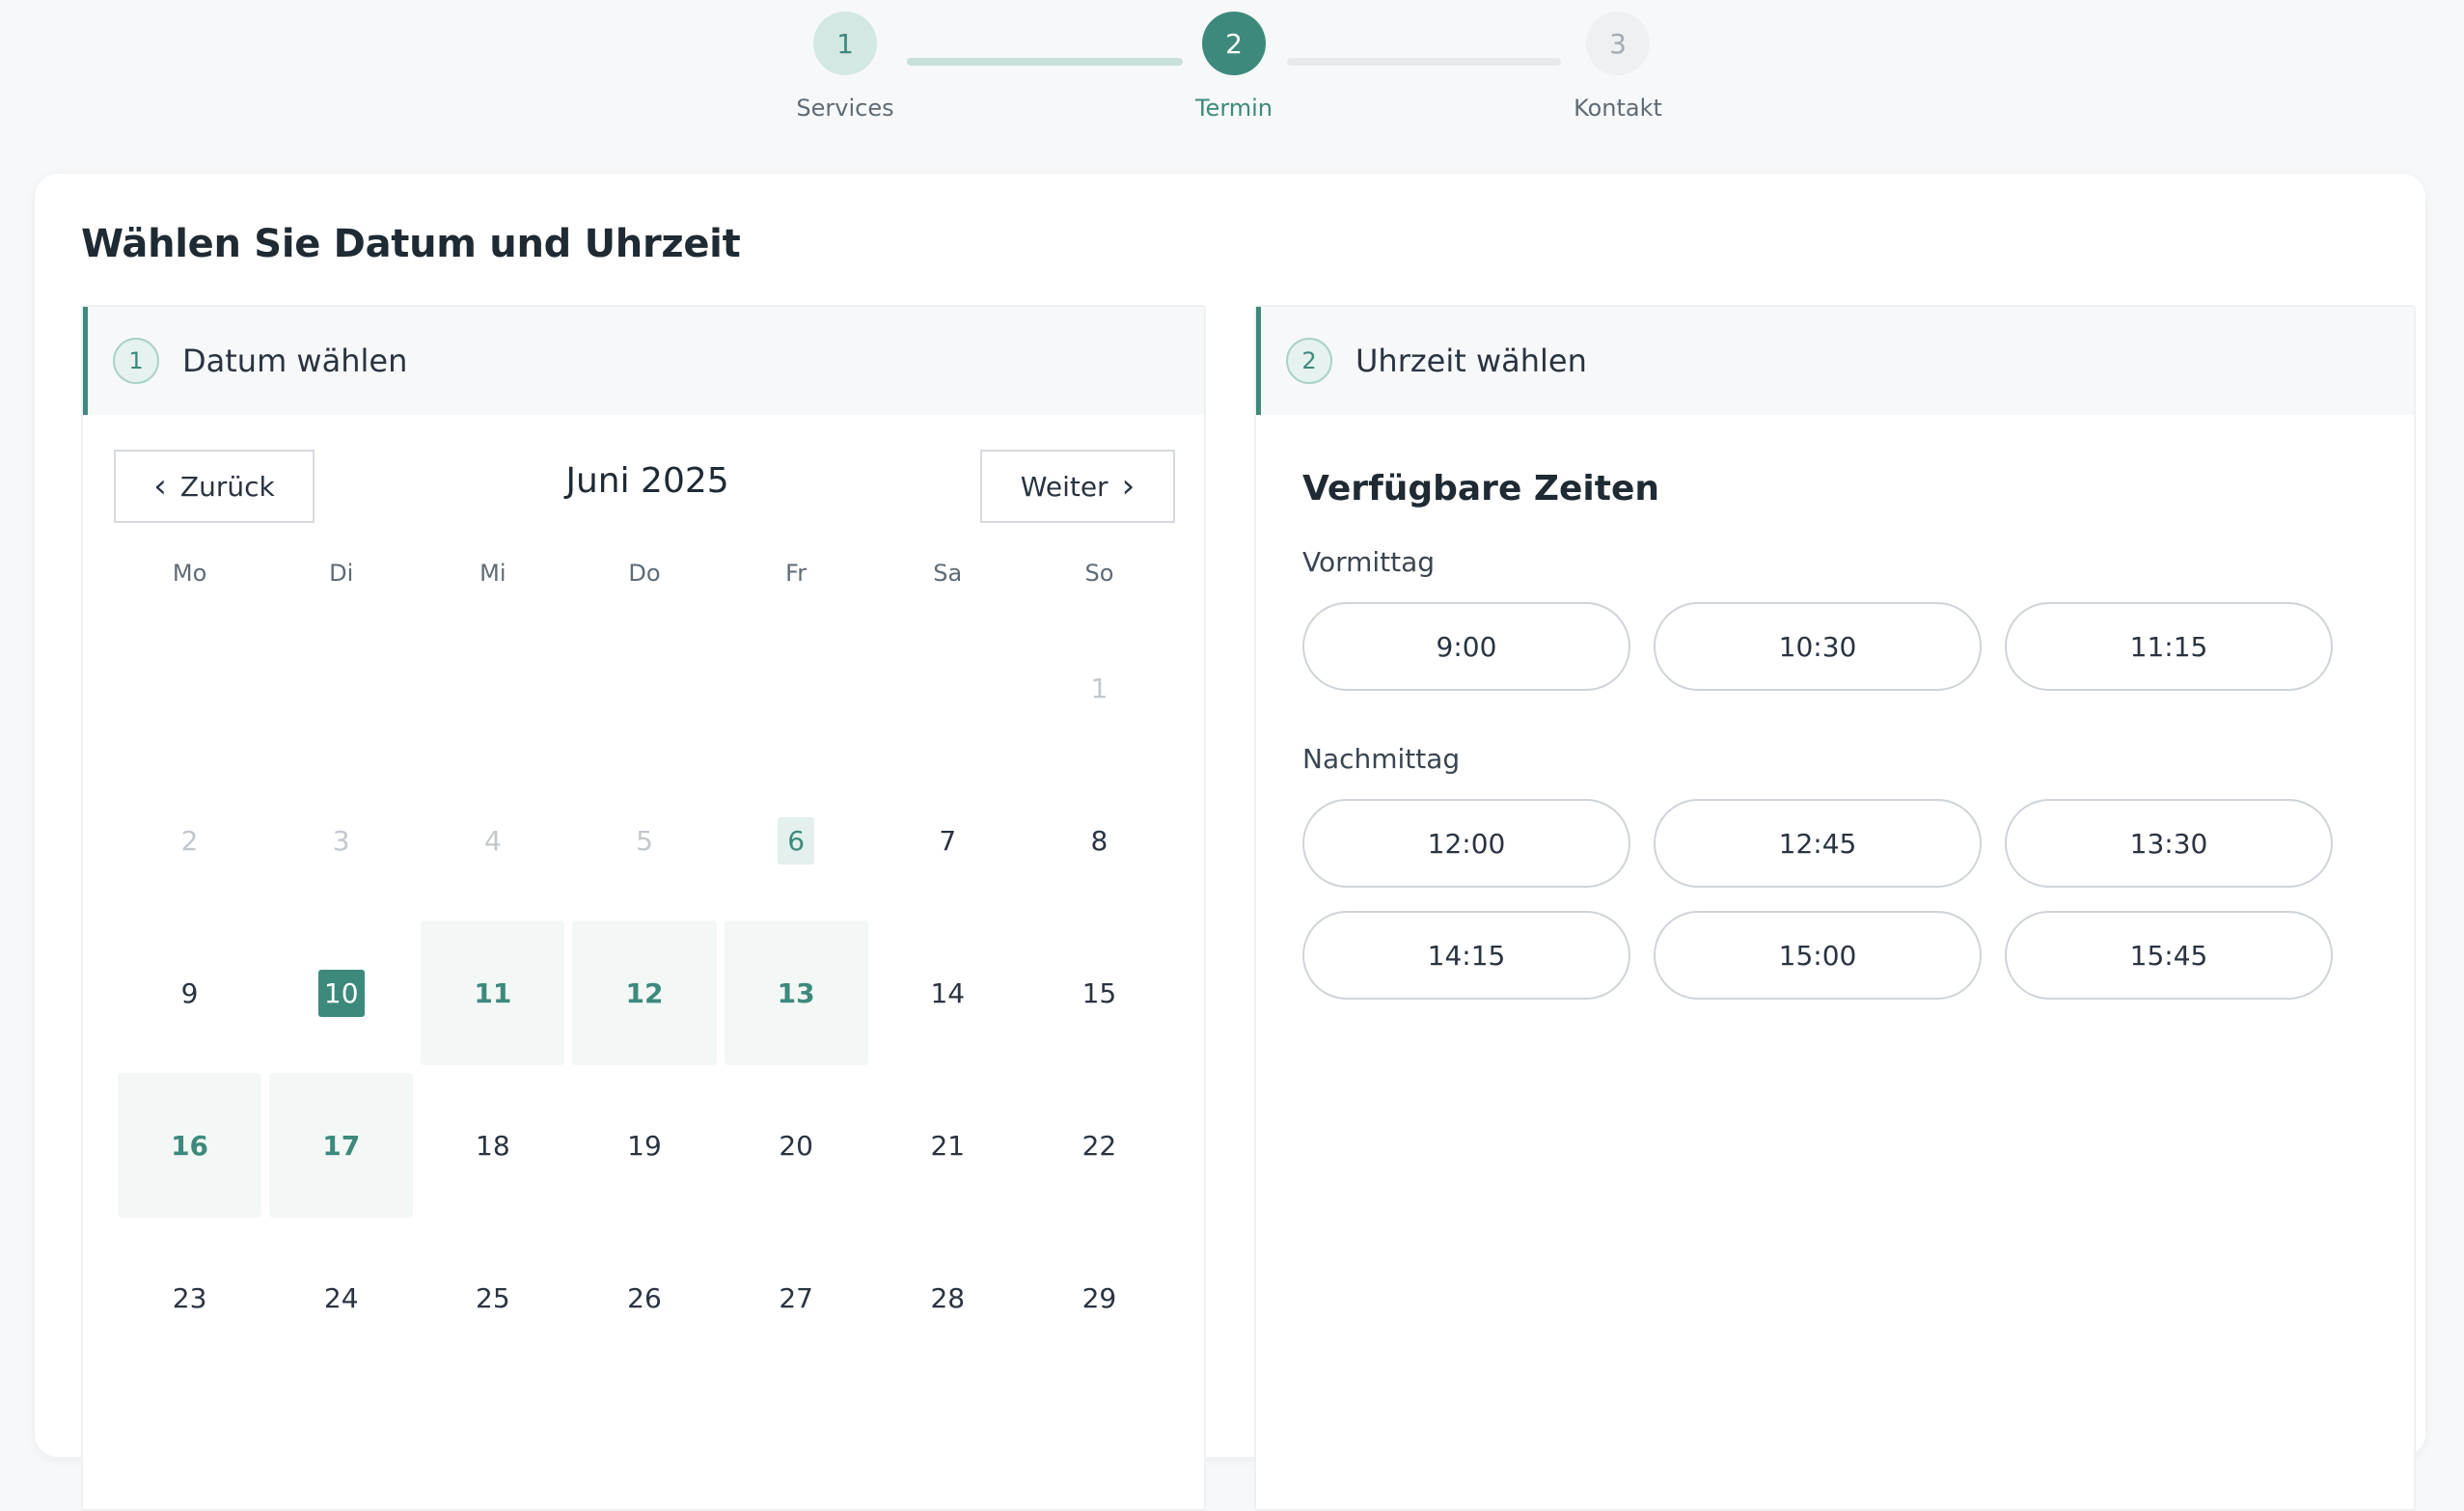 The height and width of the screenshot is (1511, 2464). Describe the element at coordinates (295, 361) in the screenshot. I see `date-panel-title: Datum wählen` at that location.